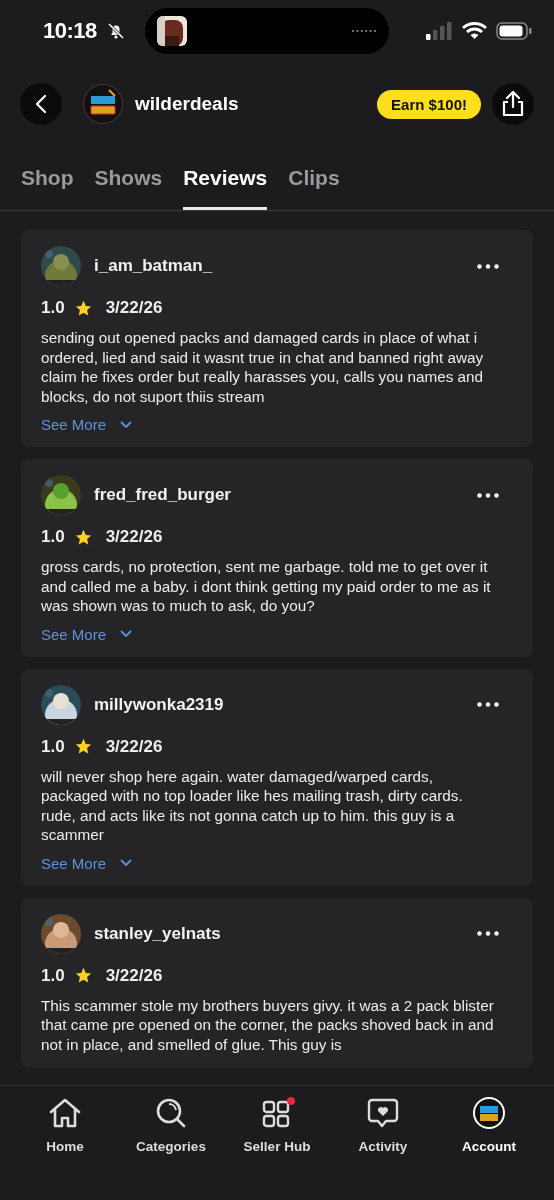 This screenshot has width=554, height=1200. I want to click on tab: Clips, so click(314, 178).